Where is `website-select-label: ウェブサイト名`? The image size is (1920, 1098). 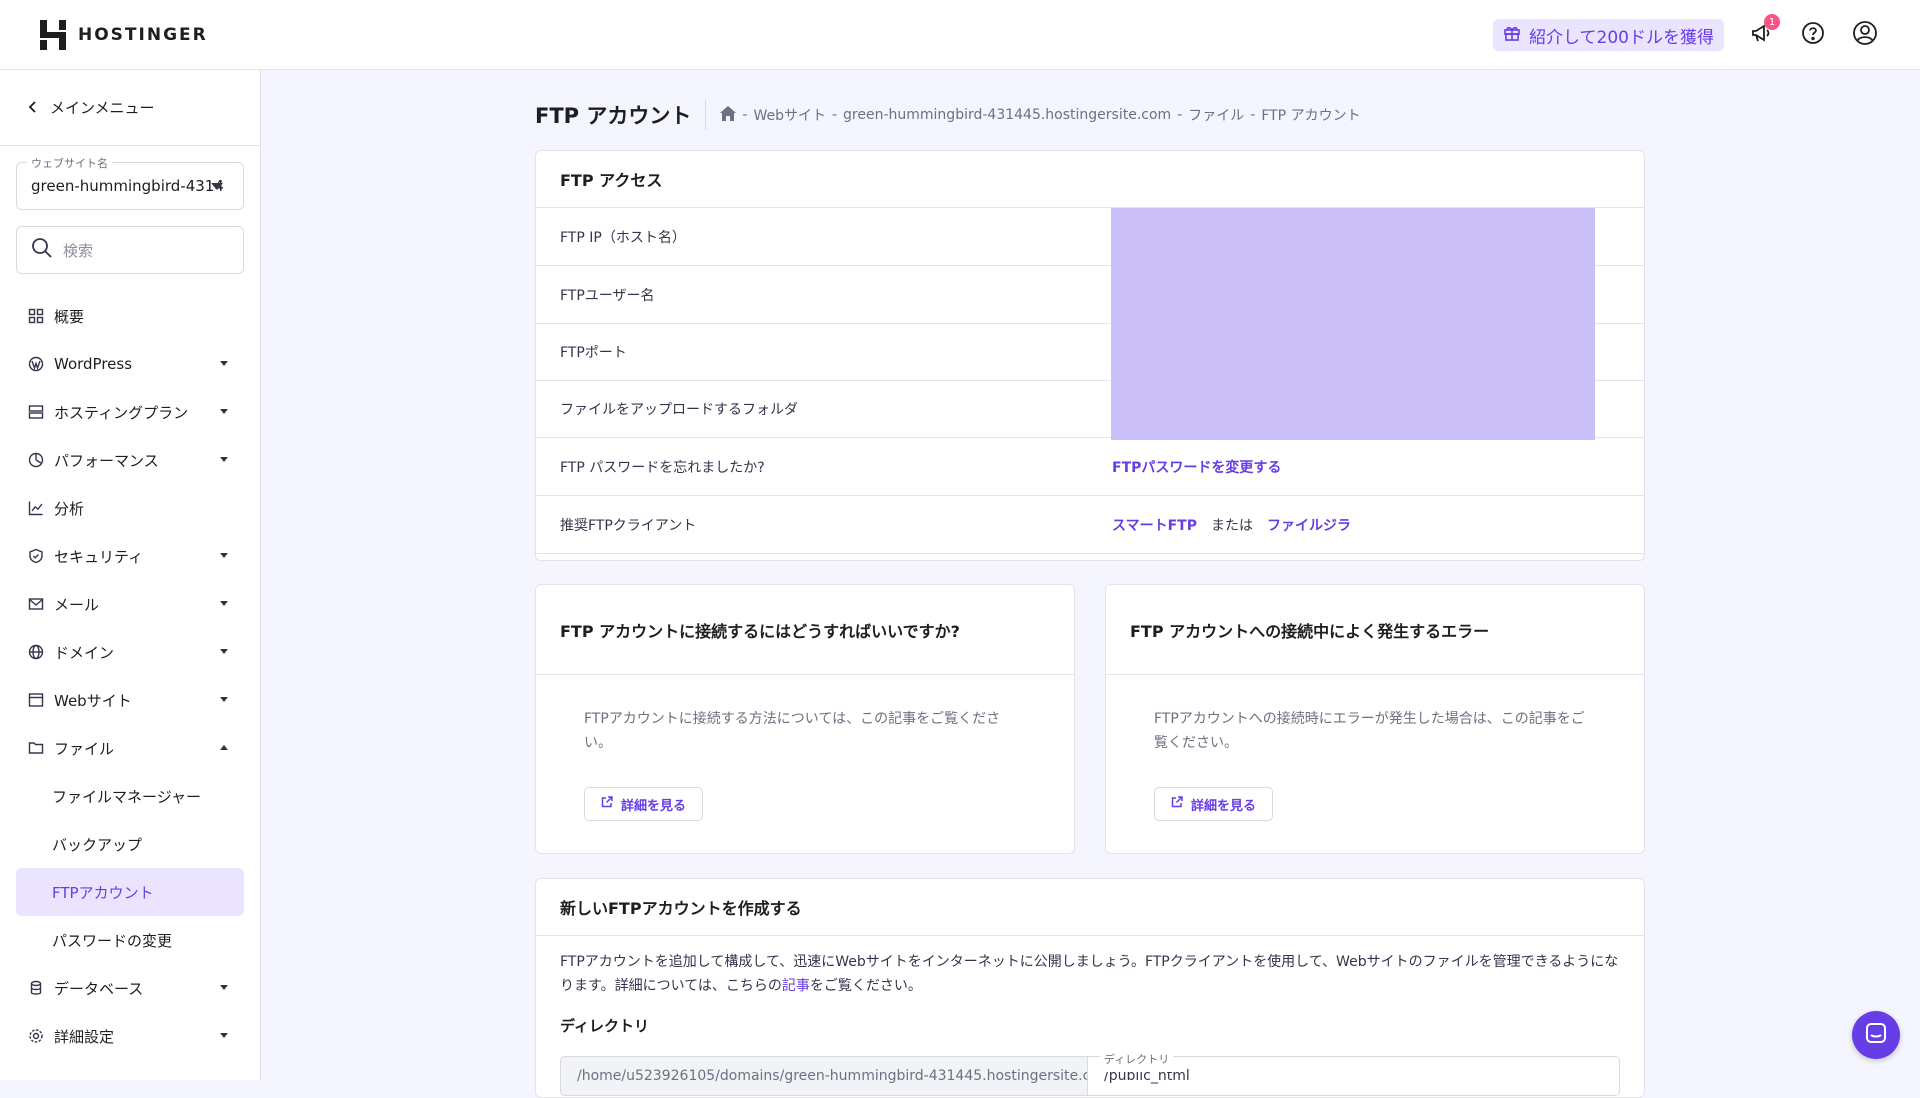 website-select-label: ウェブサイト名 is located at coordinates (69, 163).